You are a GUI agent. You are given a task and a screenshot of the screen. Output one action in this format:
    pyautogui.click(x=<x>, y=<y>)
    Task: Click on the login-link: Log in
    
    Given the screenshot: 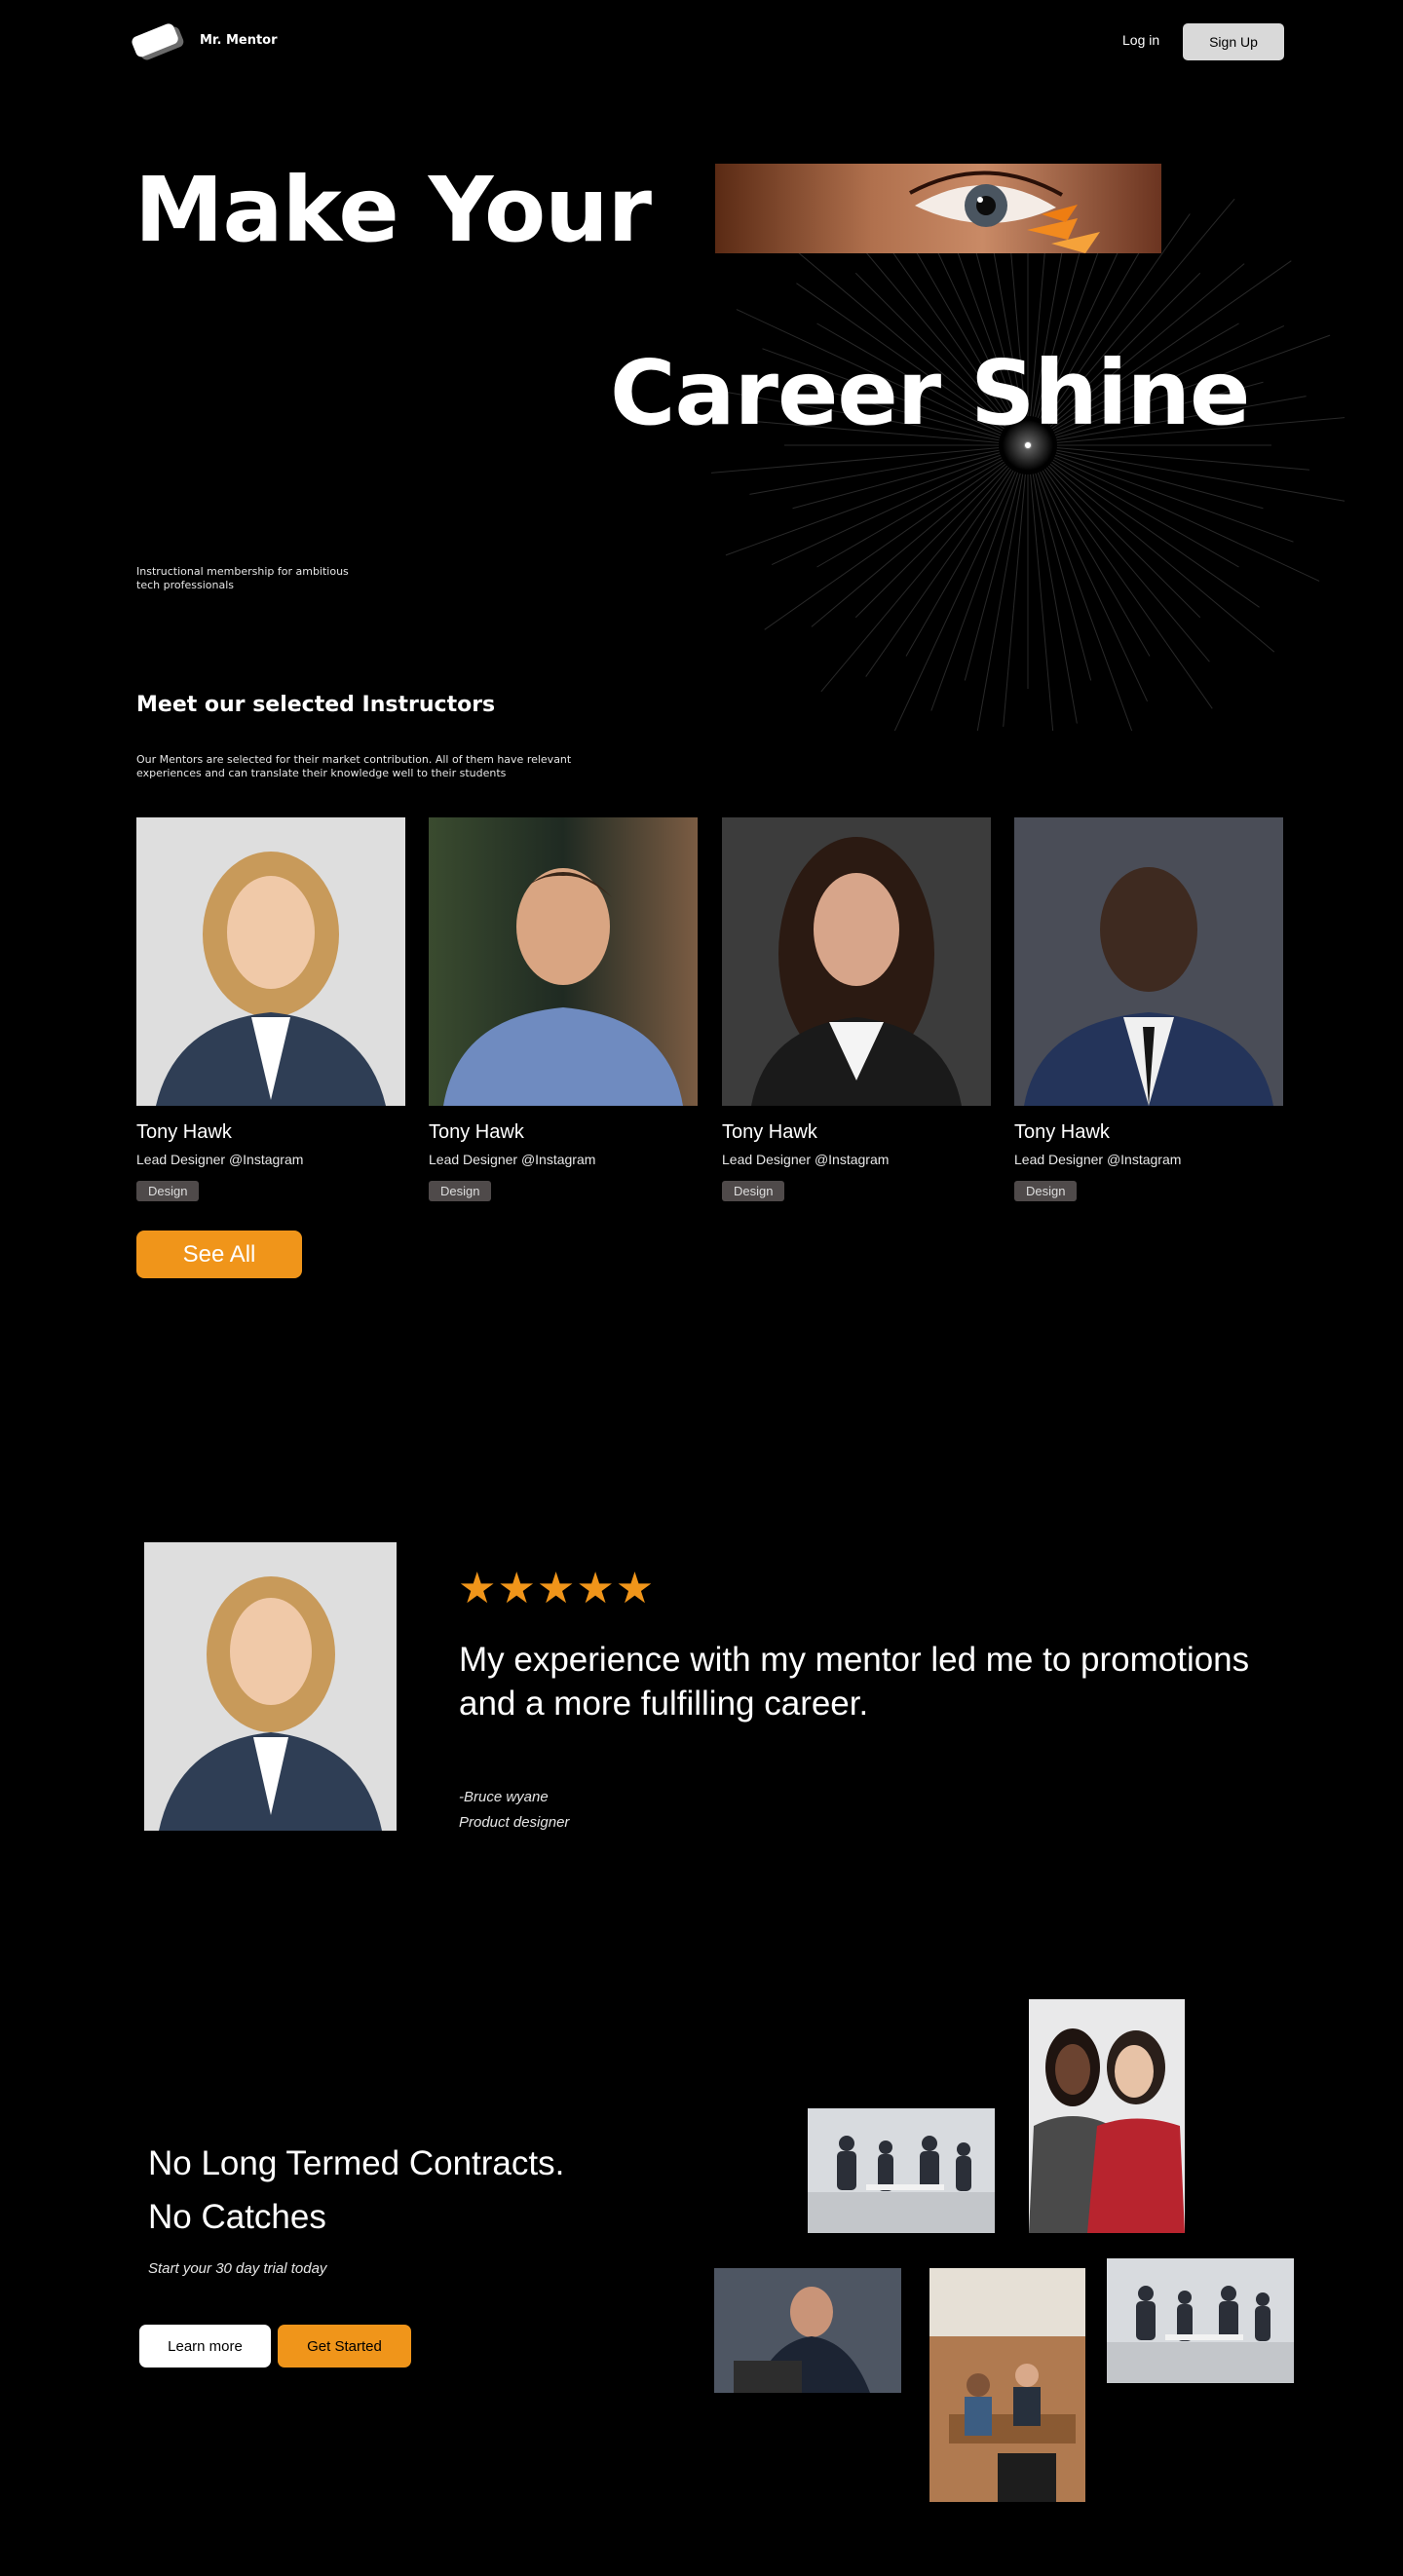 What is the action you would take?
    pyautogui.click(x=1140, y=40)
    